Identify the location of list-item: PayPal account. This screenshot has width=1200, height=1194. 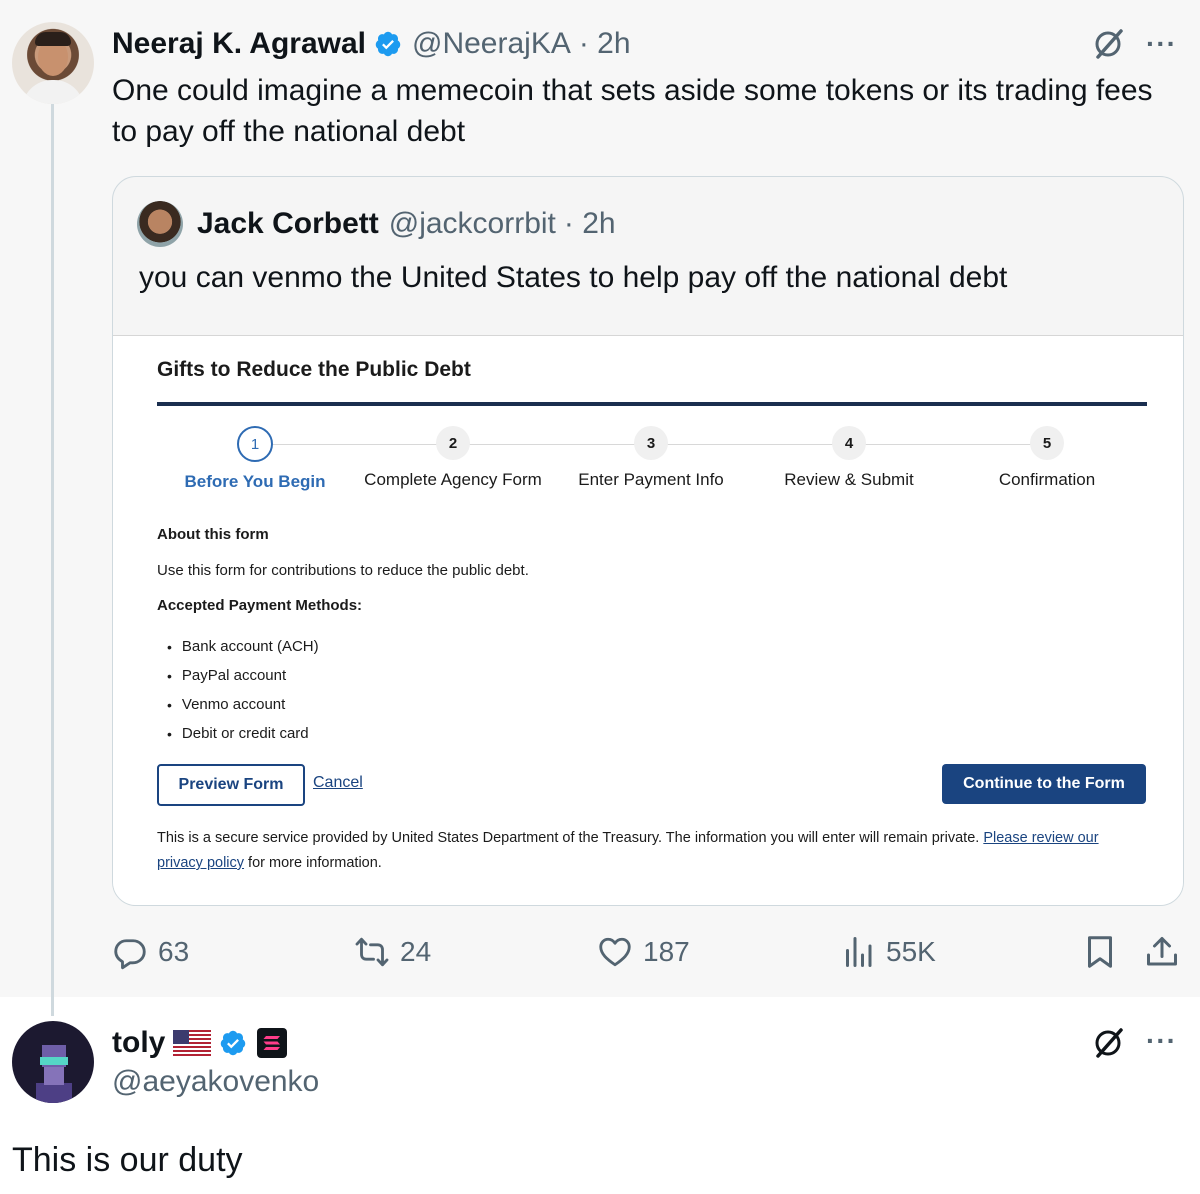
(243, 675).